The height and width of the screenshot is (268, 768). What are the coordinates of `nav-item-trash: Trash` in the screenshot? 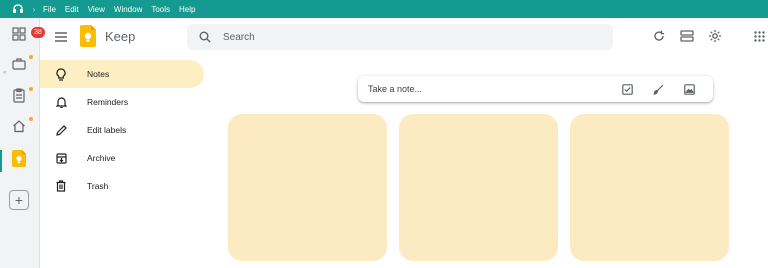 It's located at (125, 186).